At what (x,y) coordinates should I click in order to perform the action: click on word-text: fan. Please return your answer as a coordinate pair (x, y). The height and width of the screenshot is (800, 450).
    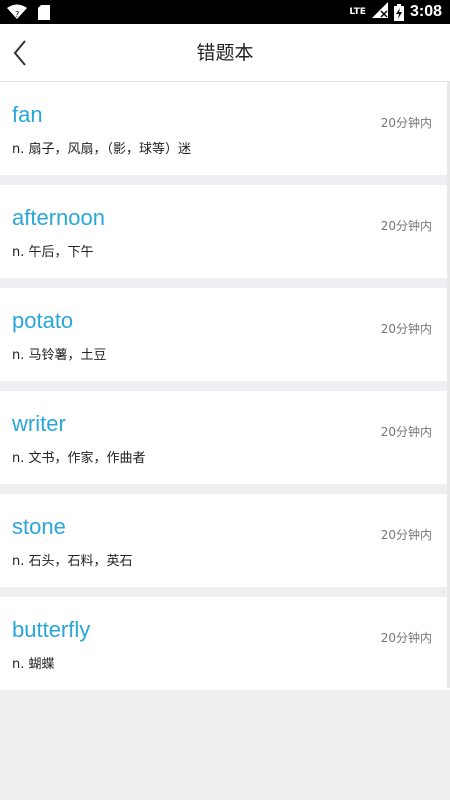
    Looking at the image, I should click on (27, 114).